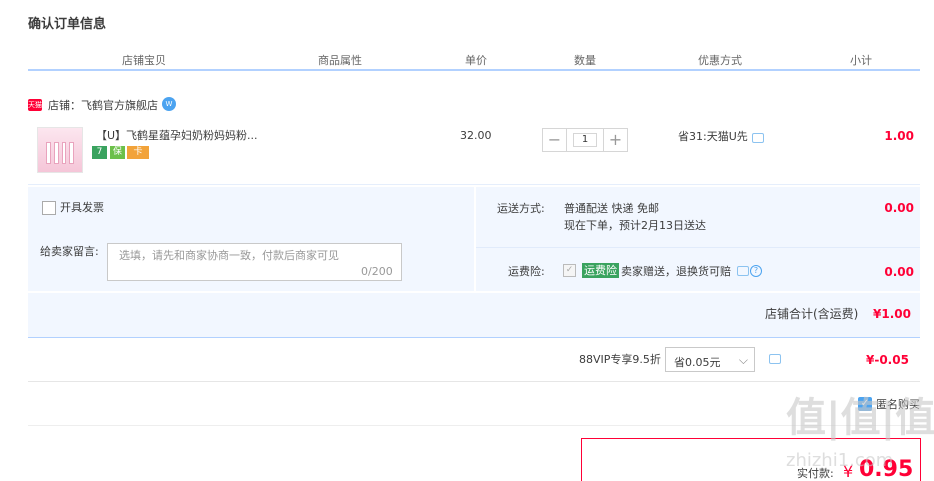 This screenshot has height=481, width=934. What do you see at coordinates (474, 70) in the screenshot?
I see `column-header-divider` at bounding box center [474, 70].